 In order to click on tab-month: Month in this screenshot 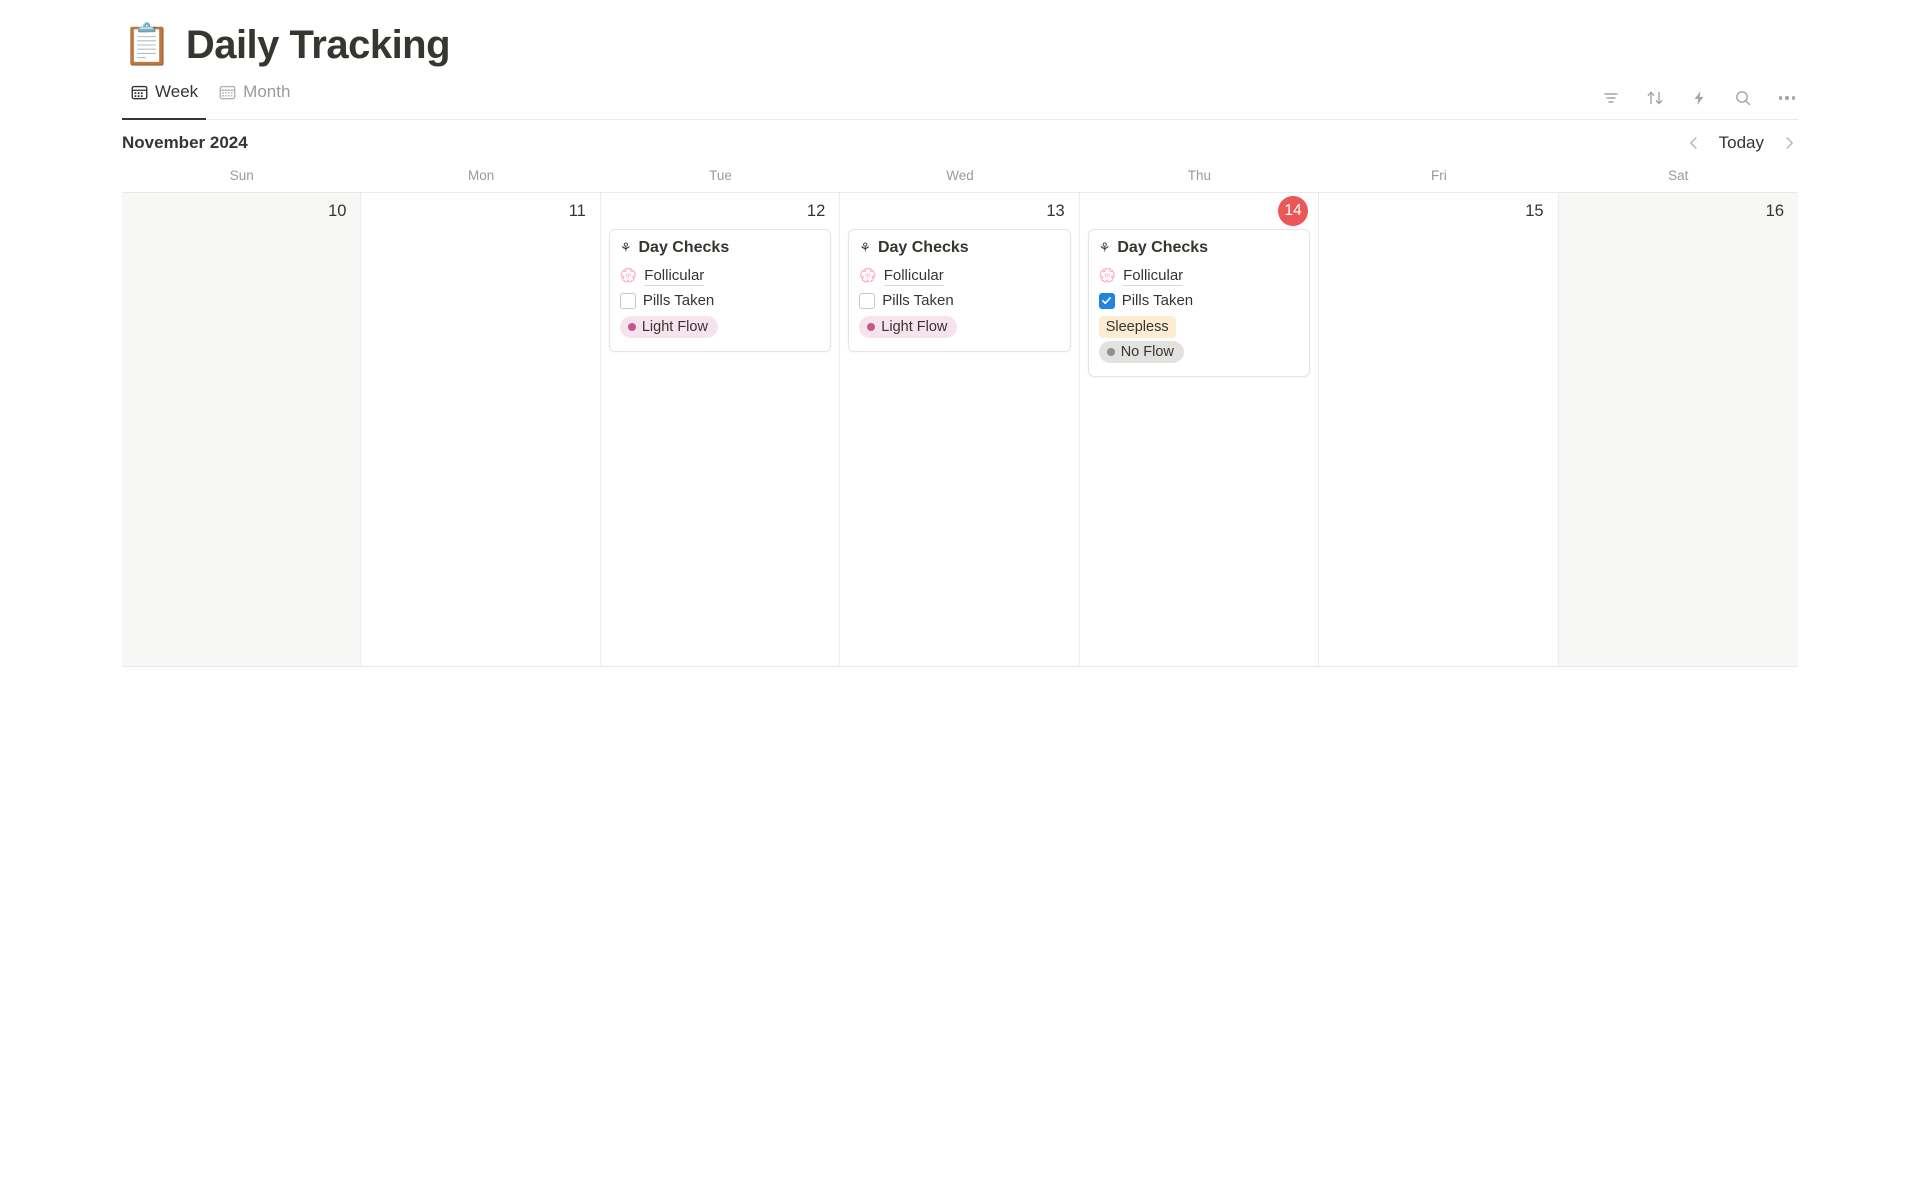, I will do `click(254, 97)`.